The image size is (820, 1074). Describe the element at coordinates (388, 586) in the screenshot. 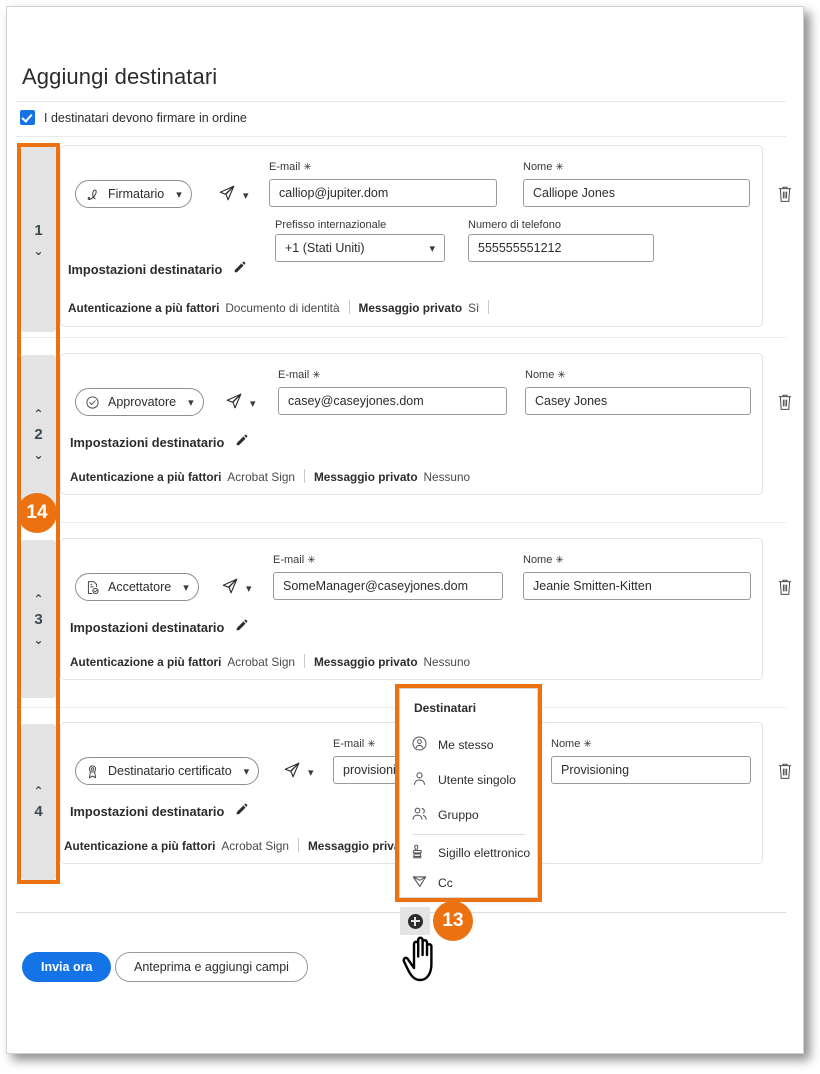

I see `email-input-3: SomeManager@caseyjones.dom` at that location.